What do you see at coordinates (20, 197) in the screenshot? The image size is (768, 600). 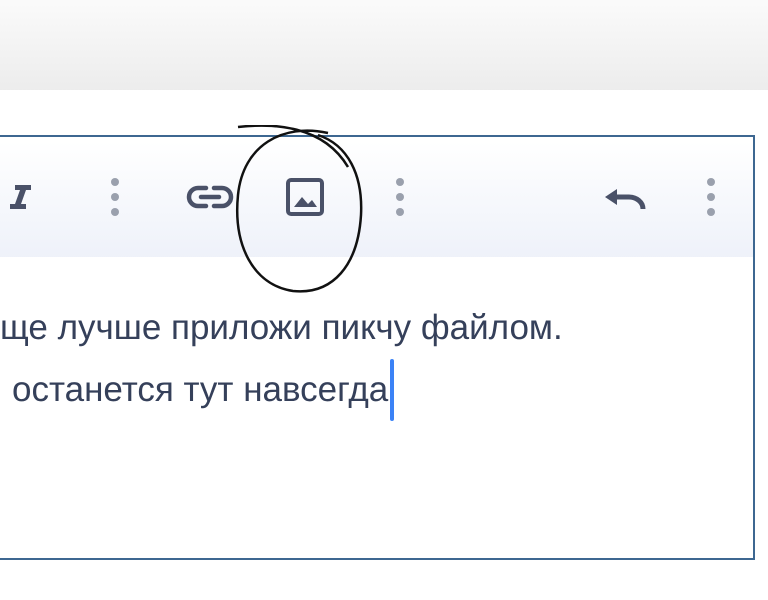 I see `italic-icon` at bounding box center [20, 197].